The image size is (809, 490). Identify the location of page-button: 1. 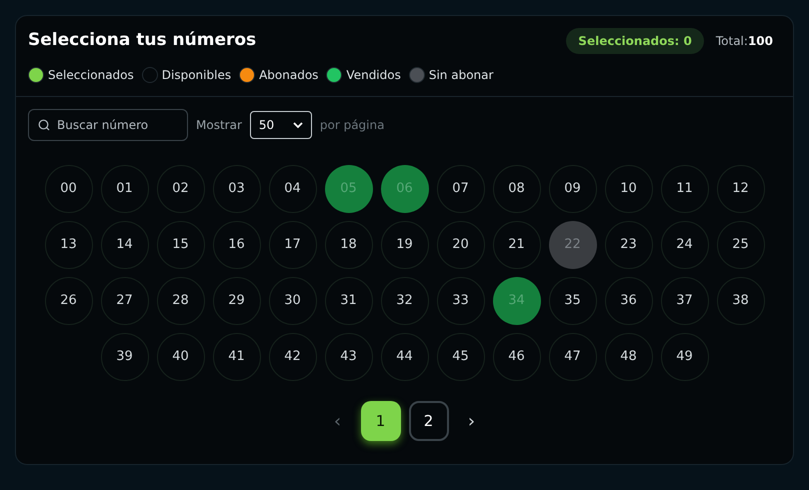
(380, 421).